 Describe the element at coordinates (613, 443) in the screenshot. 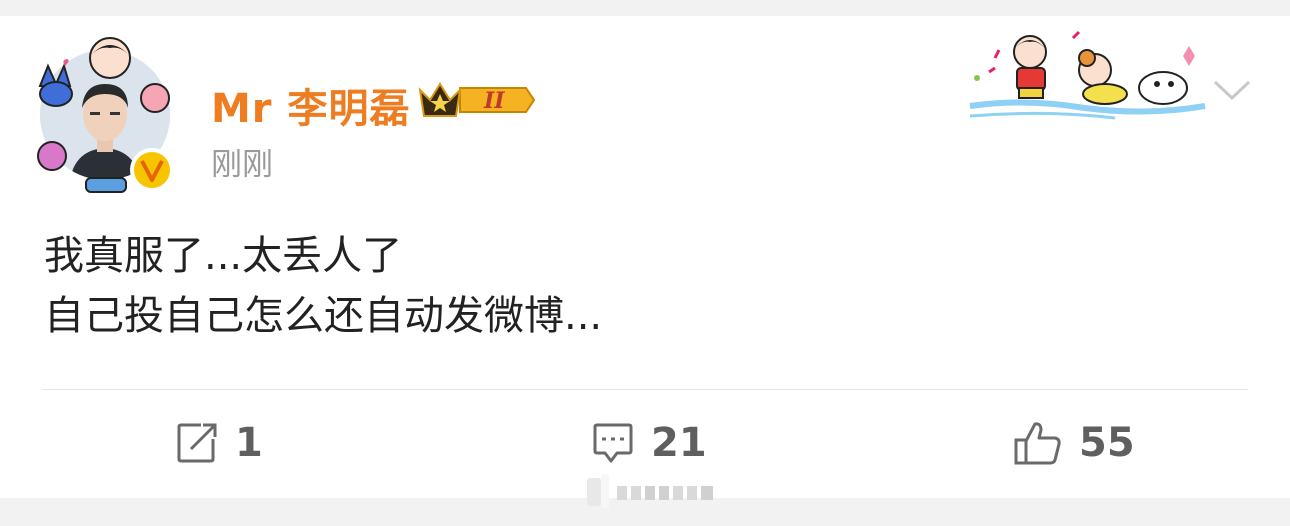

I see `comment-icon` at that location.